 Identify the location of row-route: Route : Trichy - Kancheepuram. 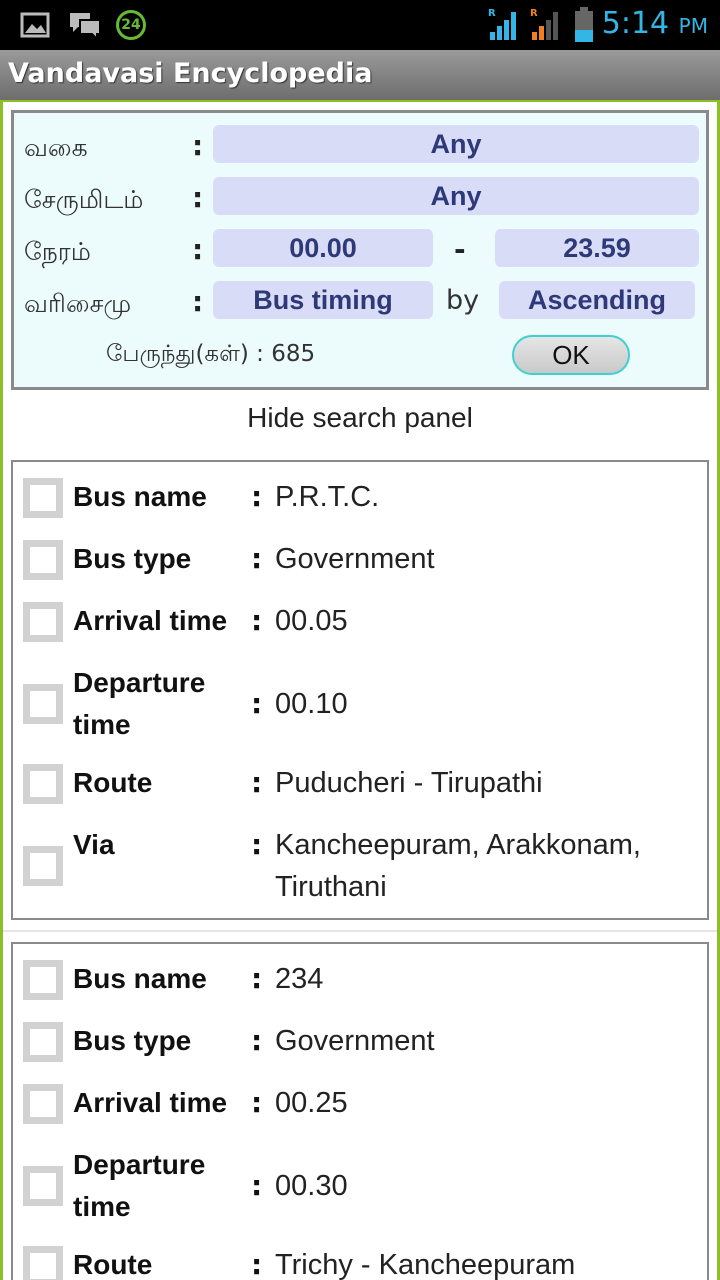
(360, 1262).